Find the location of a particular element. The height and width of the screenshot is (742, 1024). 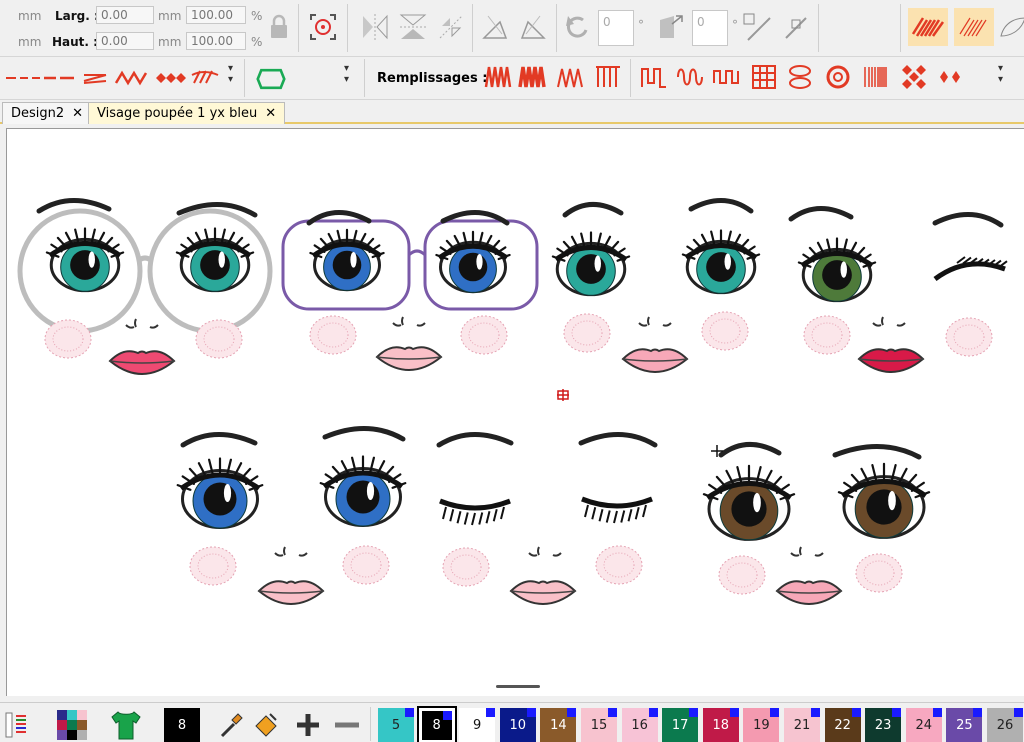

eyedropper-icon is located at coordinates (232, 725).